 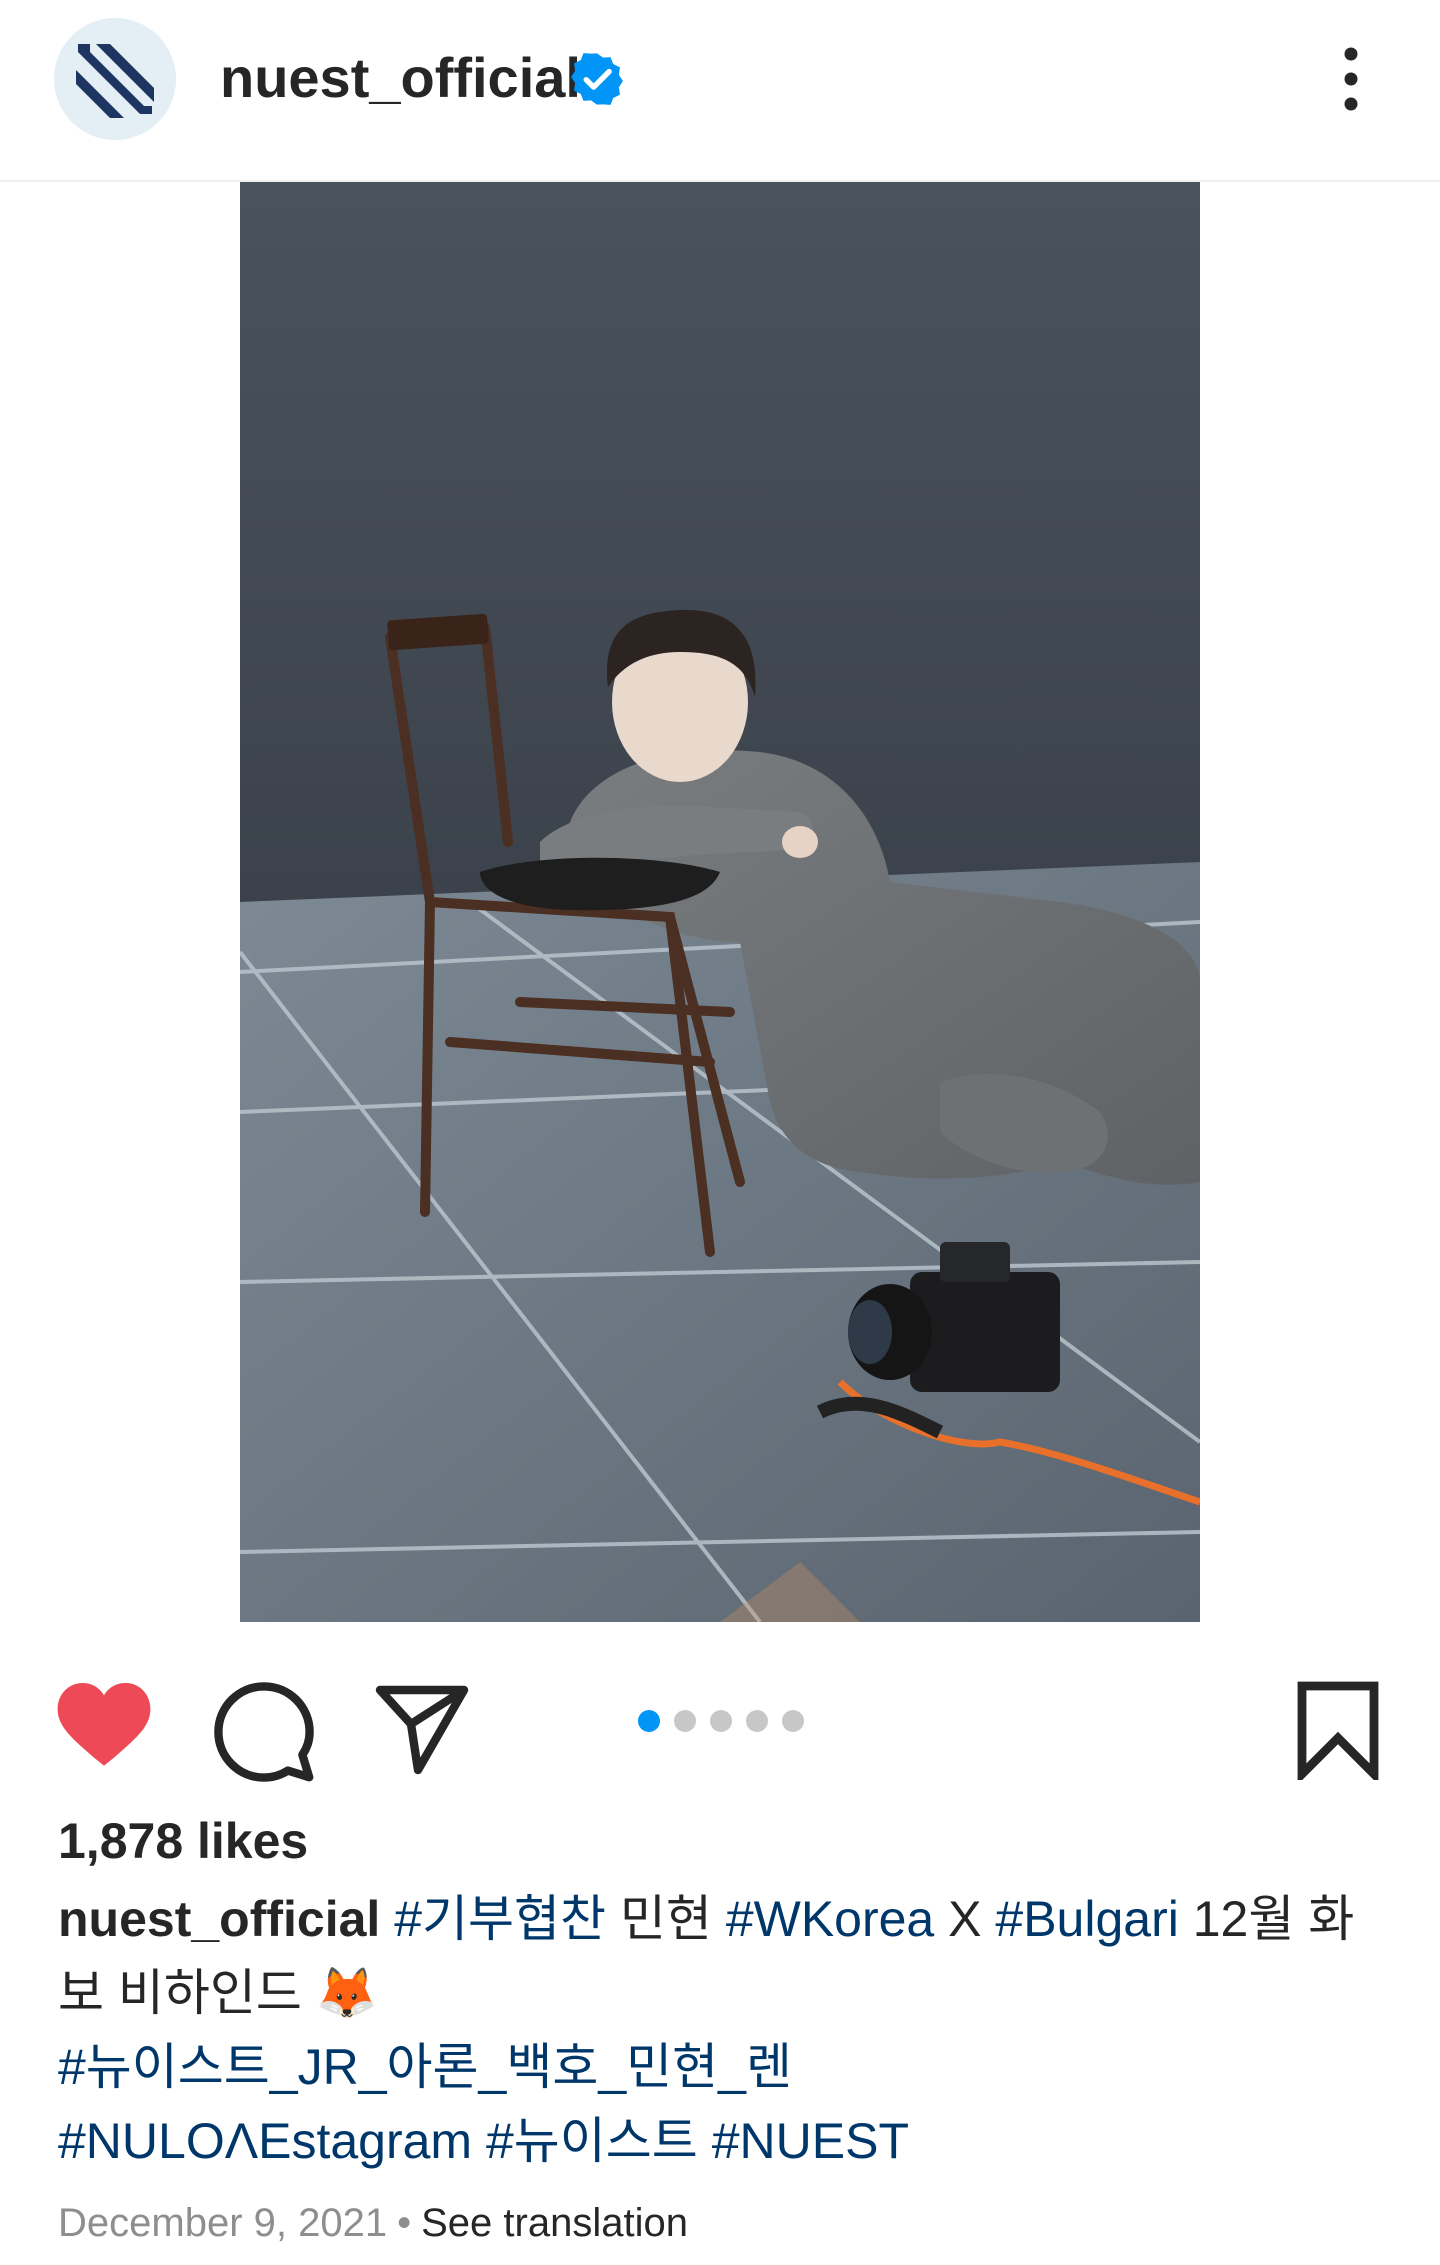 What do you see at coordinates (592, 2141) in the screenshot?
I see `hashtag: #뉴이스트` at bounding box center [592, 2141].